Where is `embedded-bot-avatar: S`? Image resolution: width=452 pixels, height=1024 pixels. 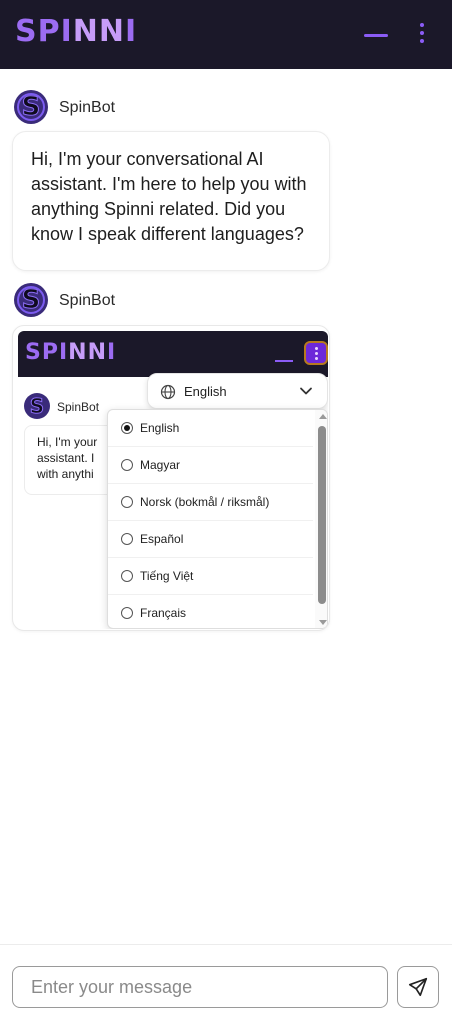 embedded-bot-avatar: S is located at coordinates (37, 406).